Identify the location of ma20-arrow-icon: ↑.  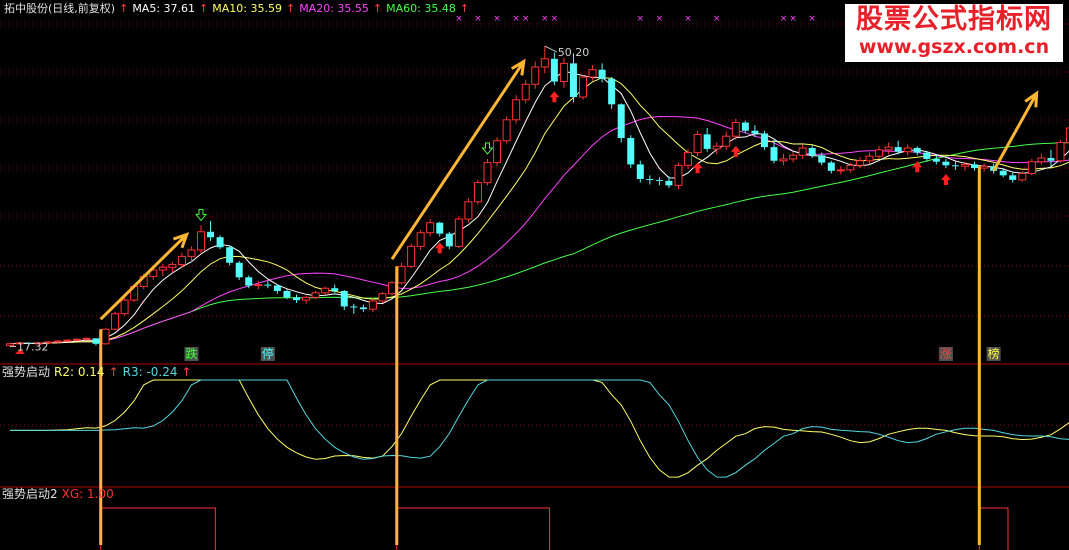
(377, 8).